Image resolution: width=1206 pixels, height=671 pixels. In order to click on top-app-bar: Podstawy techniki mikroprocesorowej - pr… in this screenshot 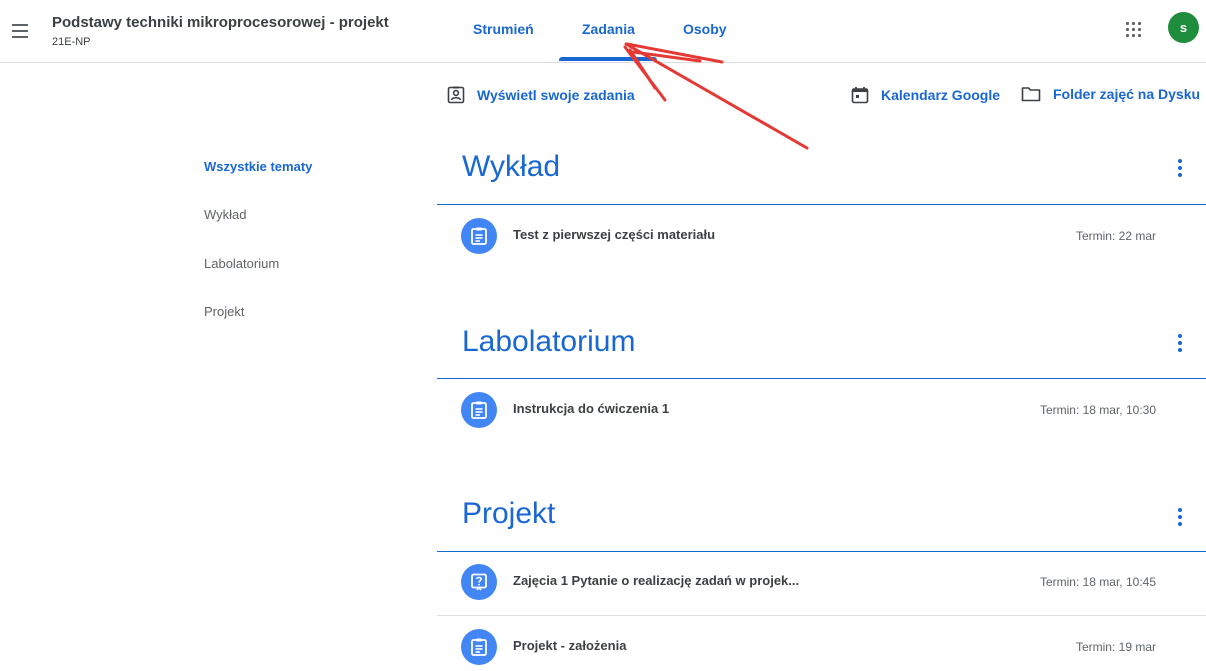, I will do `click(603, 31)`.